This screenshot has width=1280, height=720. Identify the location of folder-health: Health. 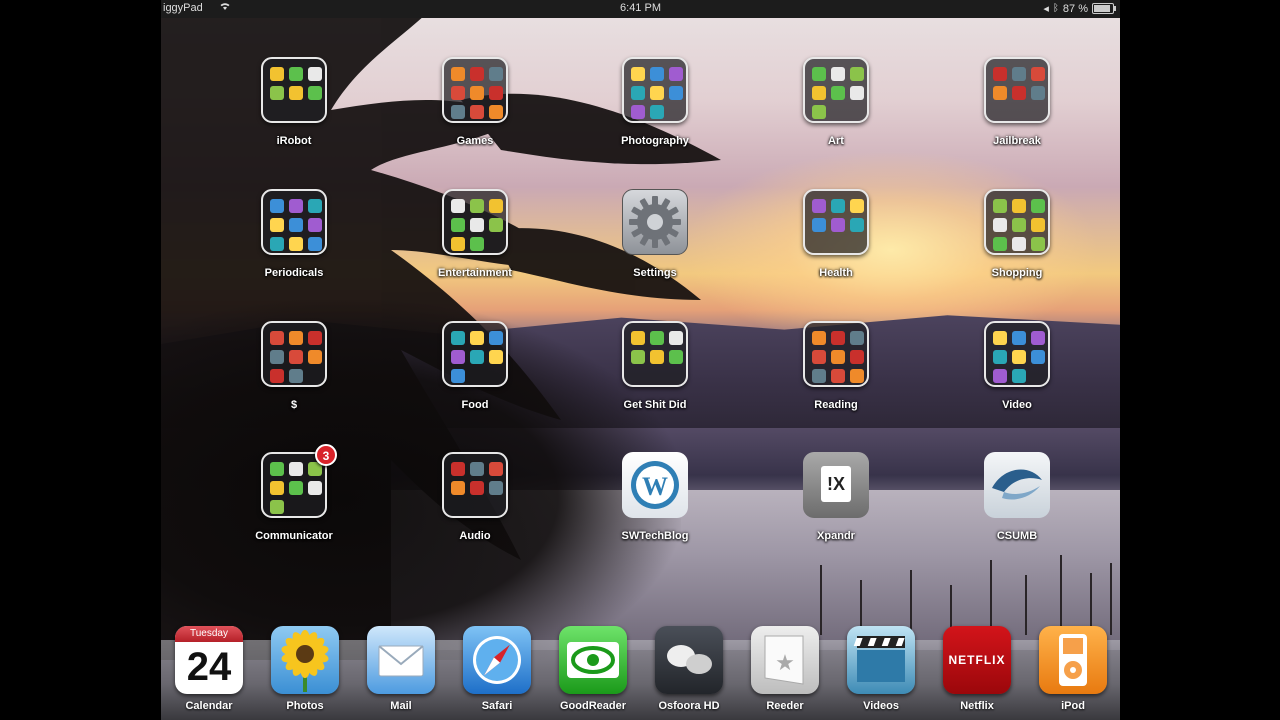
(840, 244).